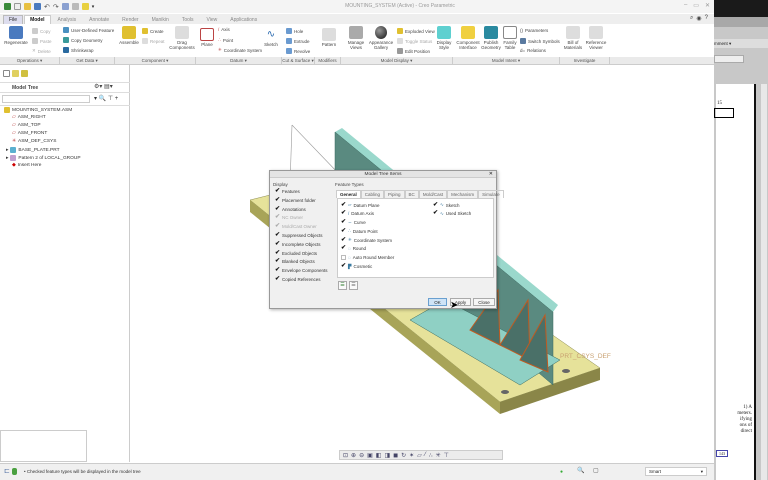  Describe the element at coordinates (533, 50) in the screenshot. I see `relations-button: d= Relations` at that location.